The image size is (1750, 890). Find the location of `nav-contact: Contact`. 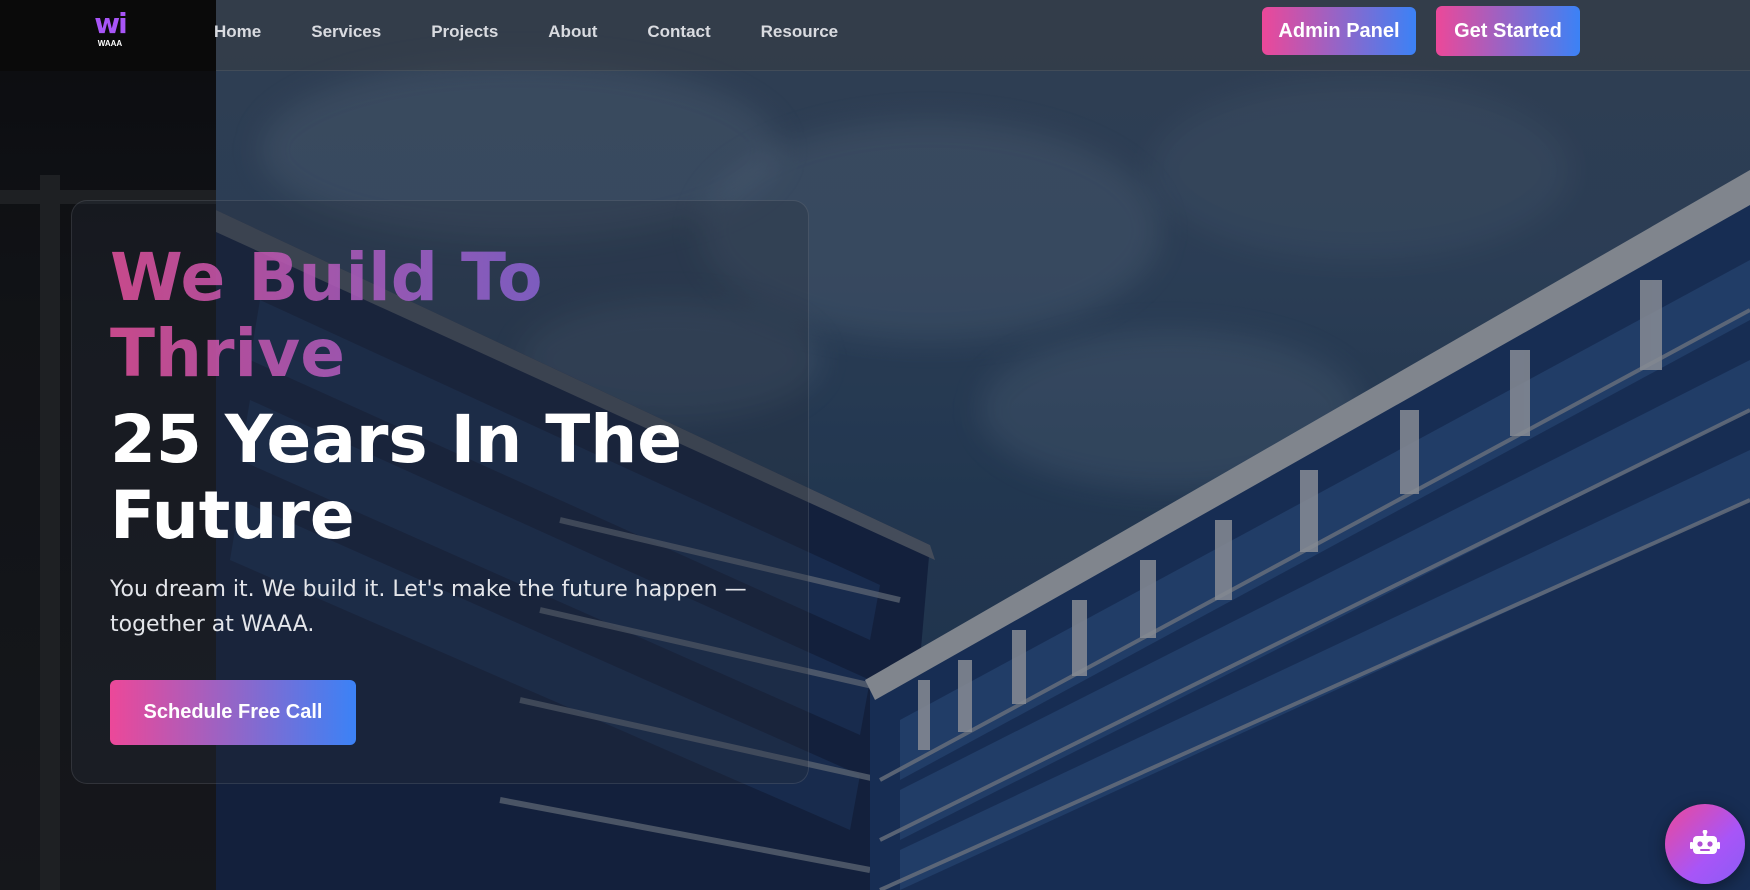

nav-contact: Contact is located at coordinates (678, 32).